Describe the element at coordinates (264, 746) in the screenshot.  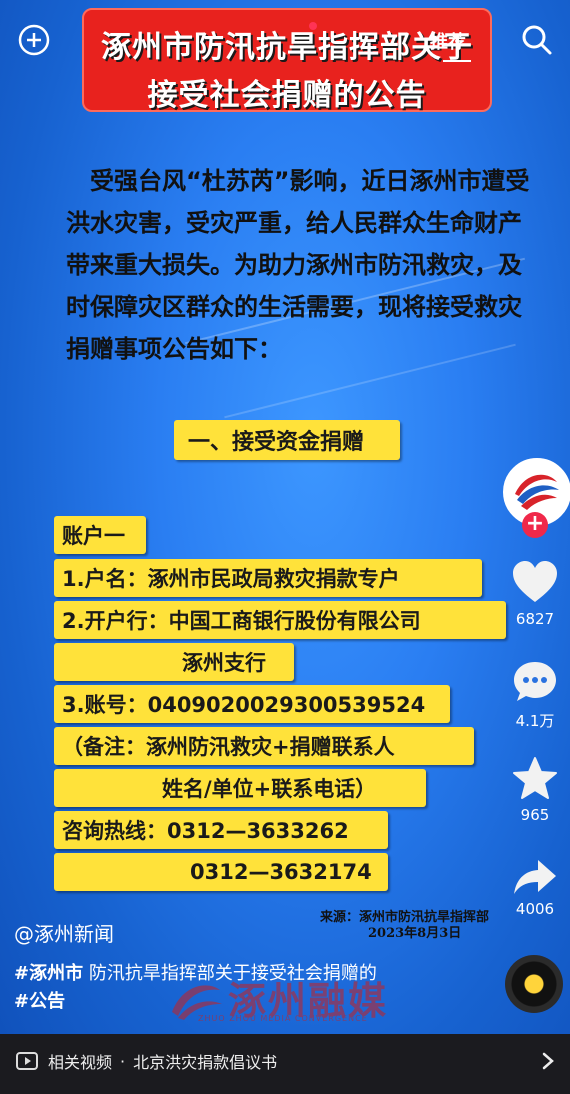
I see `account-note-1: （备注：涿州防汛救灾+捐赠联系人` at that location.